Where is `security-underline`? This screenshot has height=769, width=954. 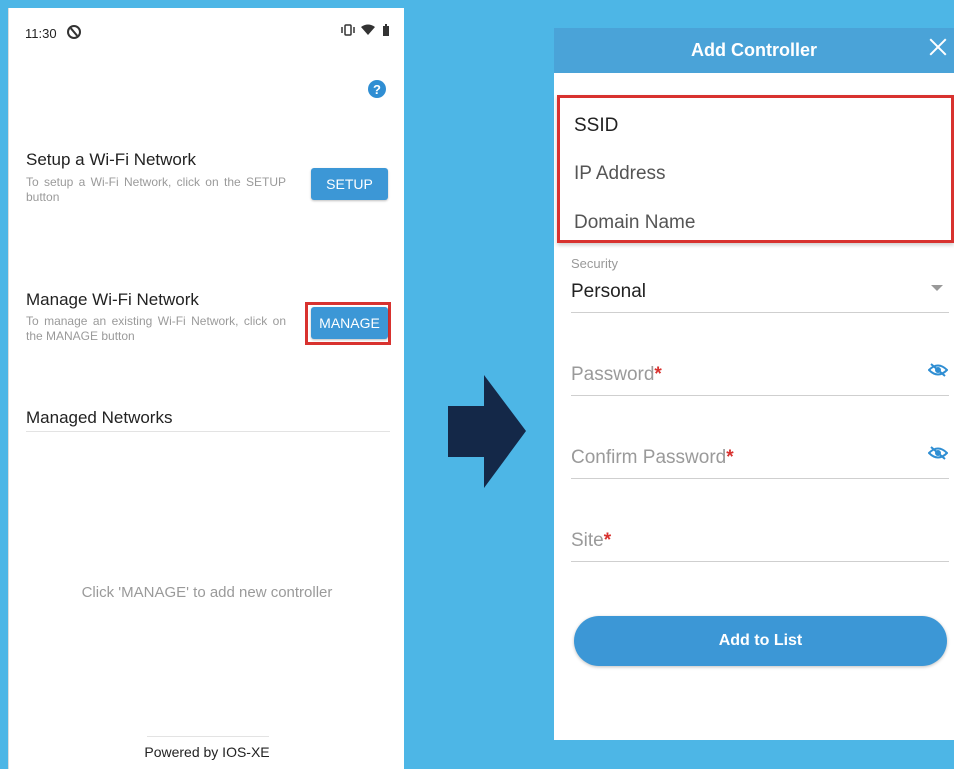
security-underline is located at coordinates (760, 312).